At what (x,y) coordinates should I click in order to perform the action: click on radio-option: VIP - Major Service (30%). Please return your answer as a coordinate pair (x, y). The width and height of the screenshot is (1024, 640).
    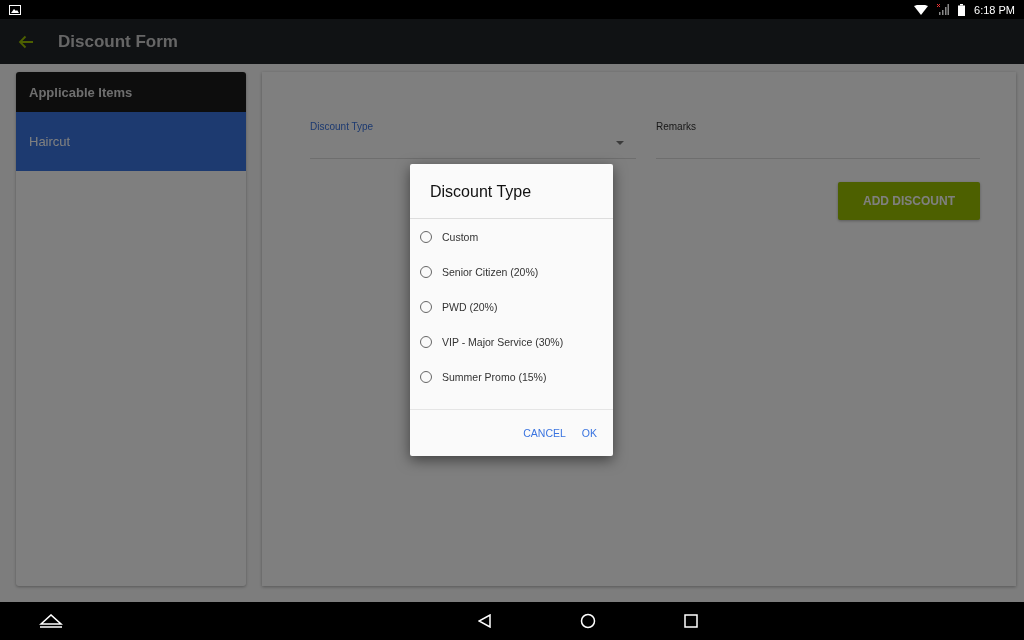
    Looking at the image, I should click on (511, 342).